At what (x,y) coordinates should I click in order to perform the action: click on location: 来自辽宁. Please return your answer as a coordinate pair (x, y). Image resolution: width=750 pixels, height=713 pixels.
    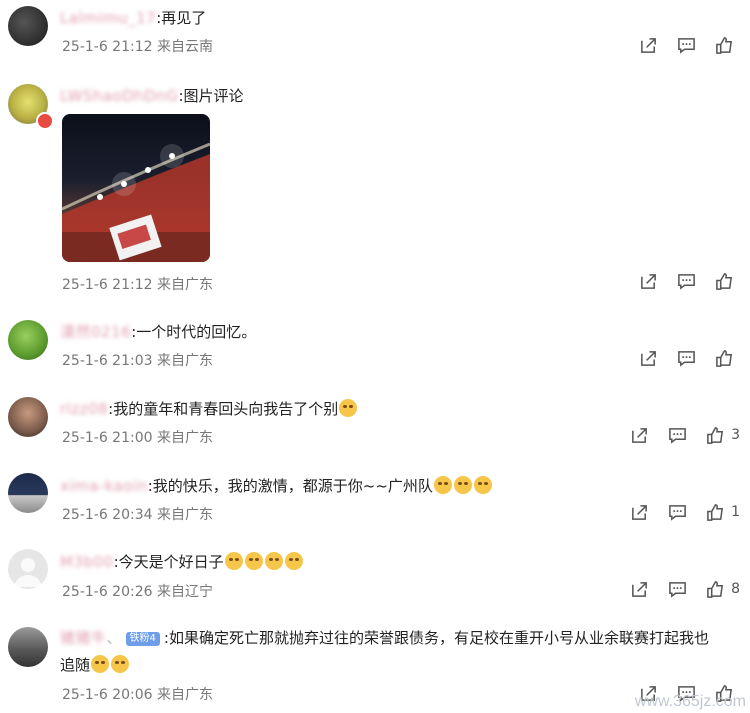
    Looking at the image, I should click on (184, 592).